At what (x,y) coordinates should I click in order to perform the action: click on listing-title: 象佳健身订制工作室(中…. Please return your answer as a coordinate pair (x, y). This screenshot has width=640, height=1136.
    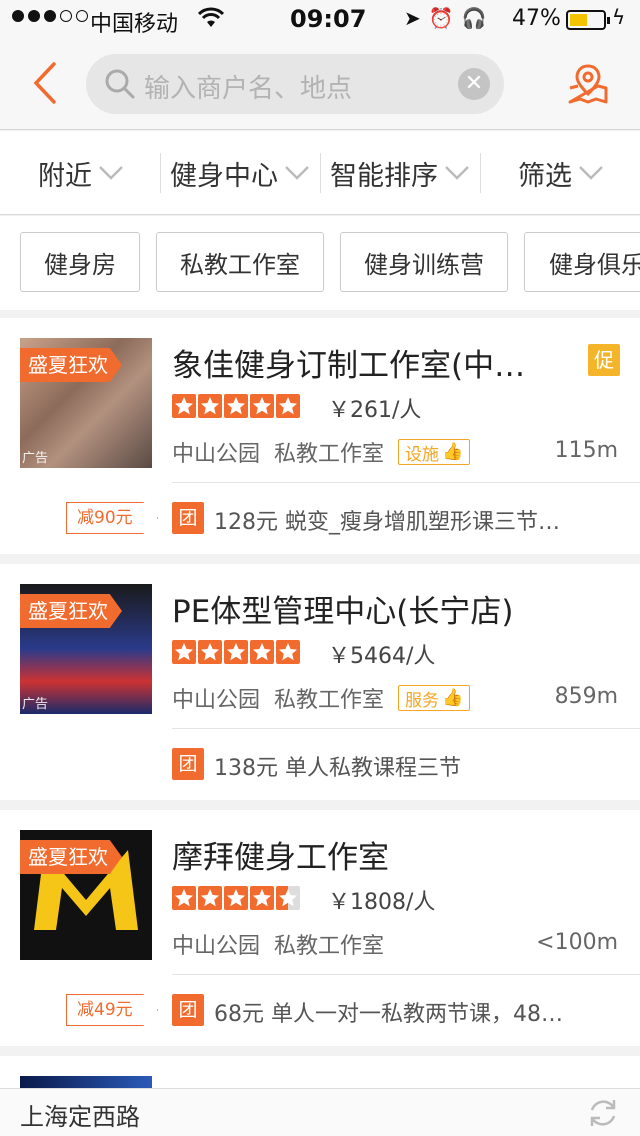
    Looking at the image, I should click on (349, 366).